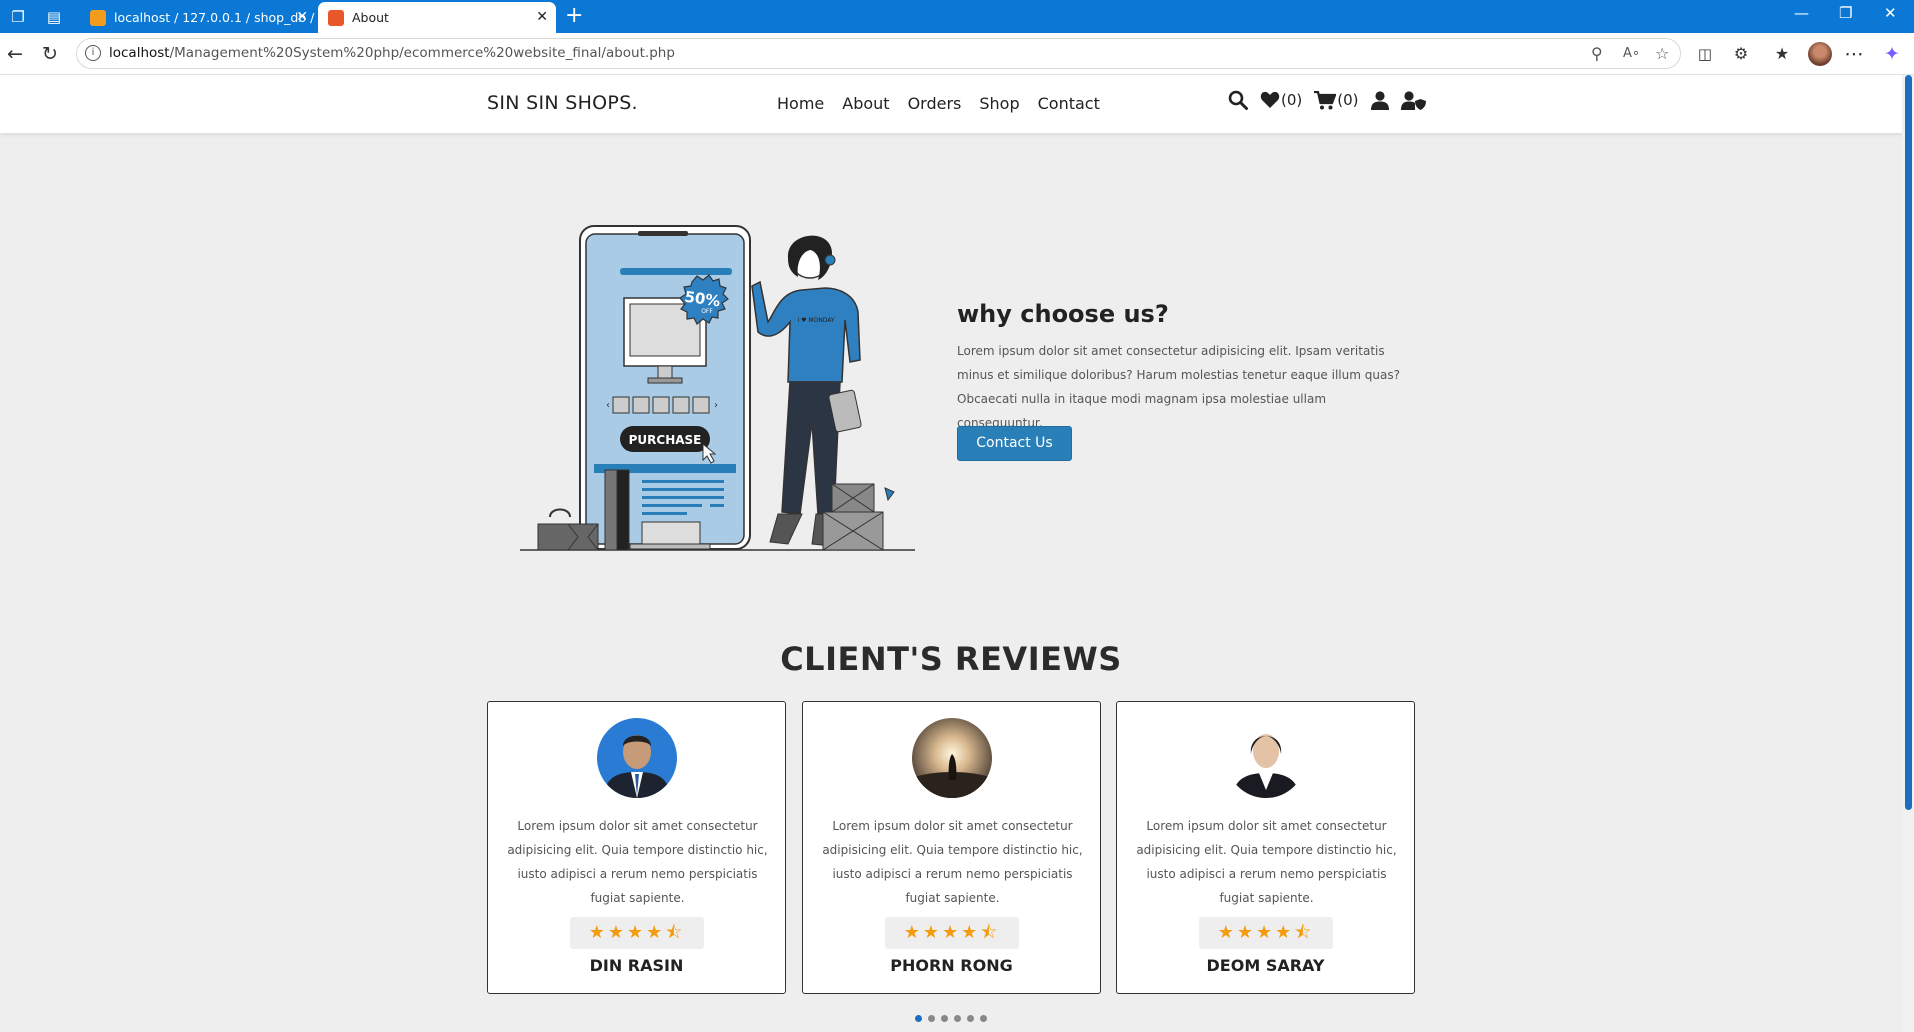 Image resolution: width=1914 pixels, height=1032 pixels. I want to click on heart-icon, so click(1270, 99).